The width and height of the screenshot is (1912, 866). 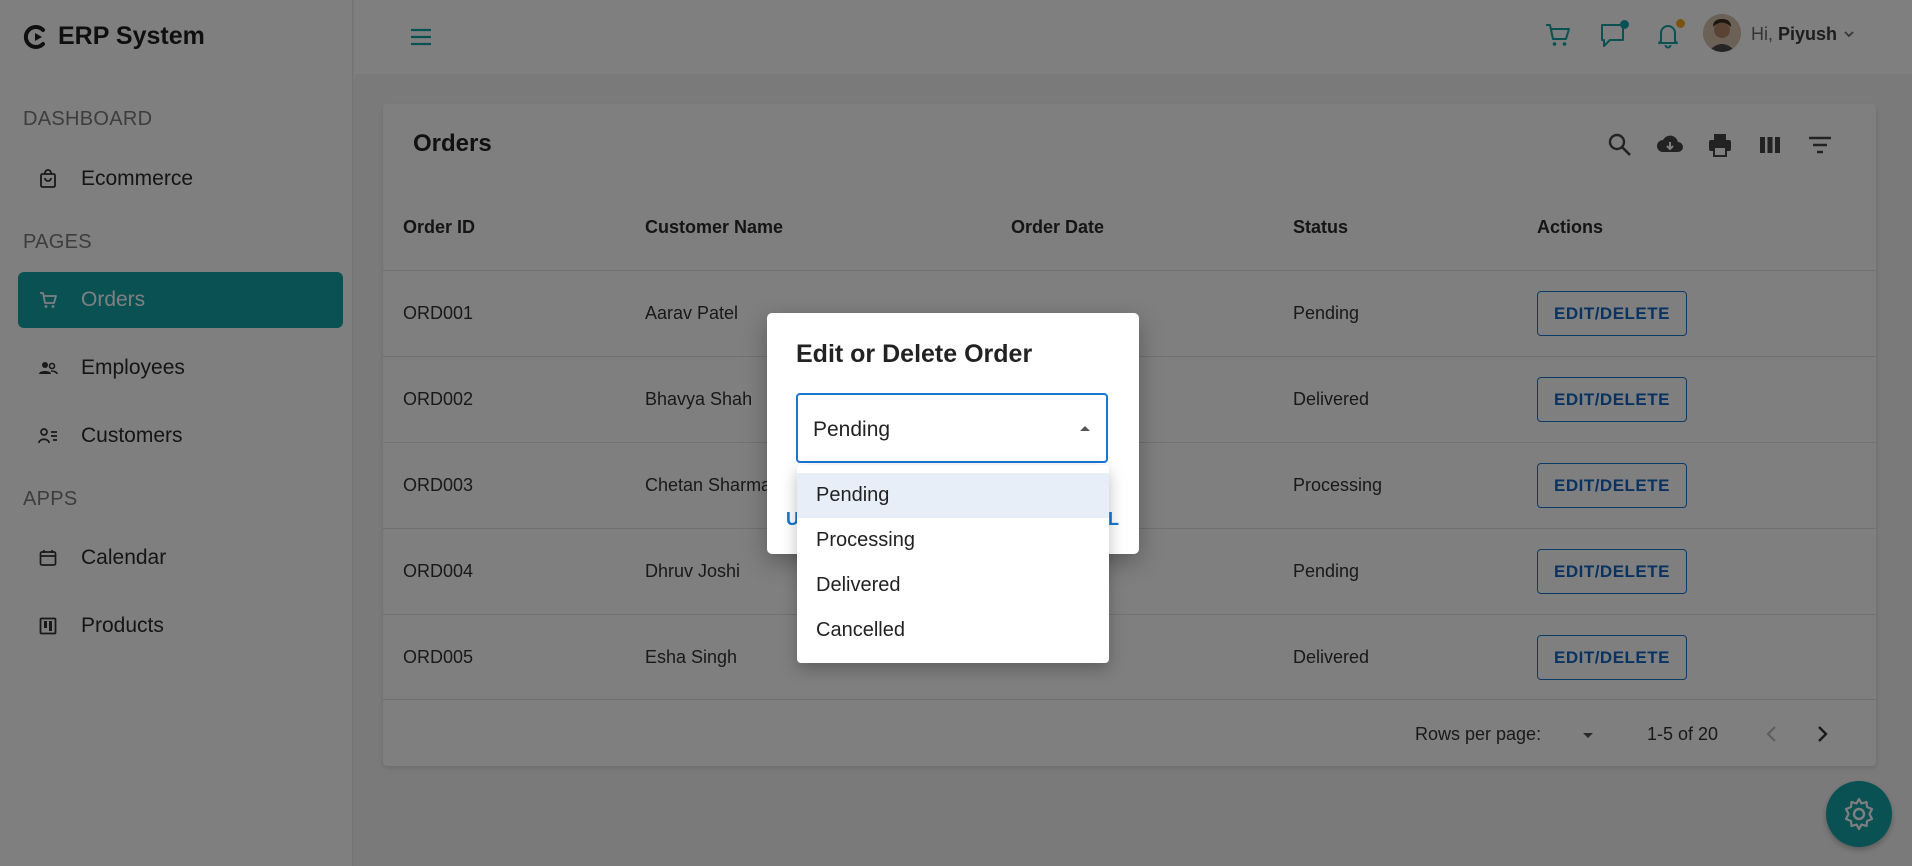 What do you see at coordinates (1114, 519) in the screenshot?
I see `cancel-button: L` at bounding box center [1114, 519].